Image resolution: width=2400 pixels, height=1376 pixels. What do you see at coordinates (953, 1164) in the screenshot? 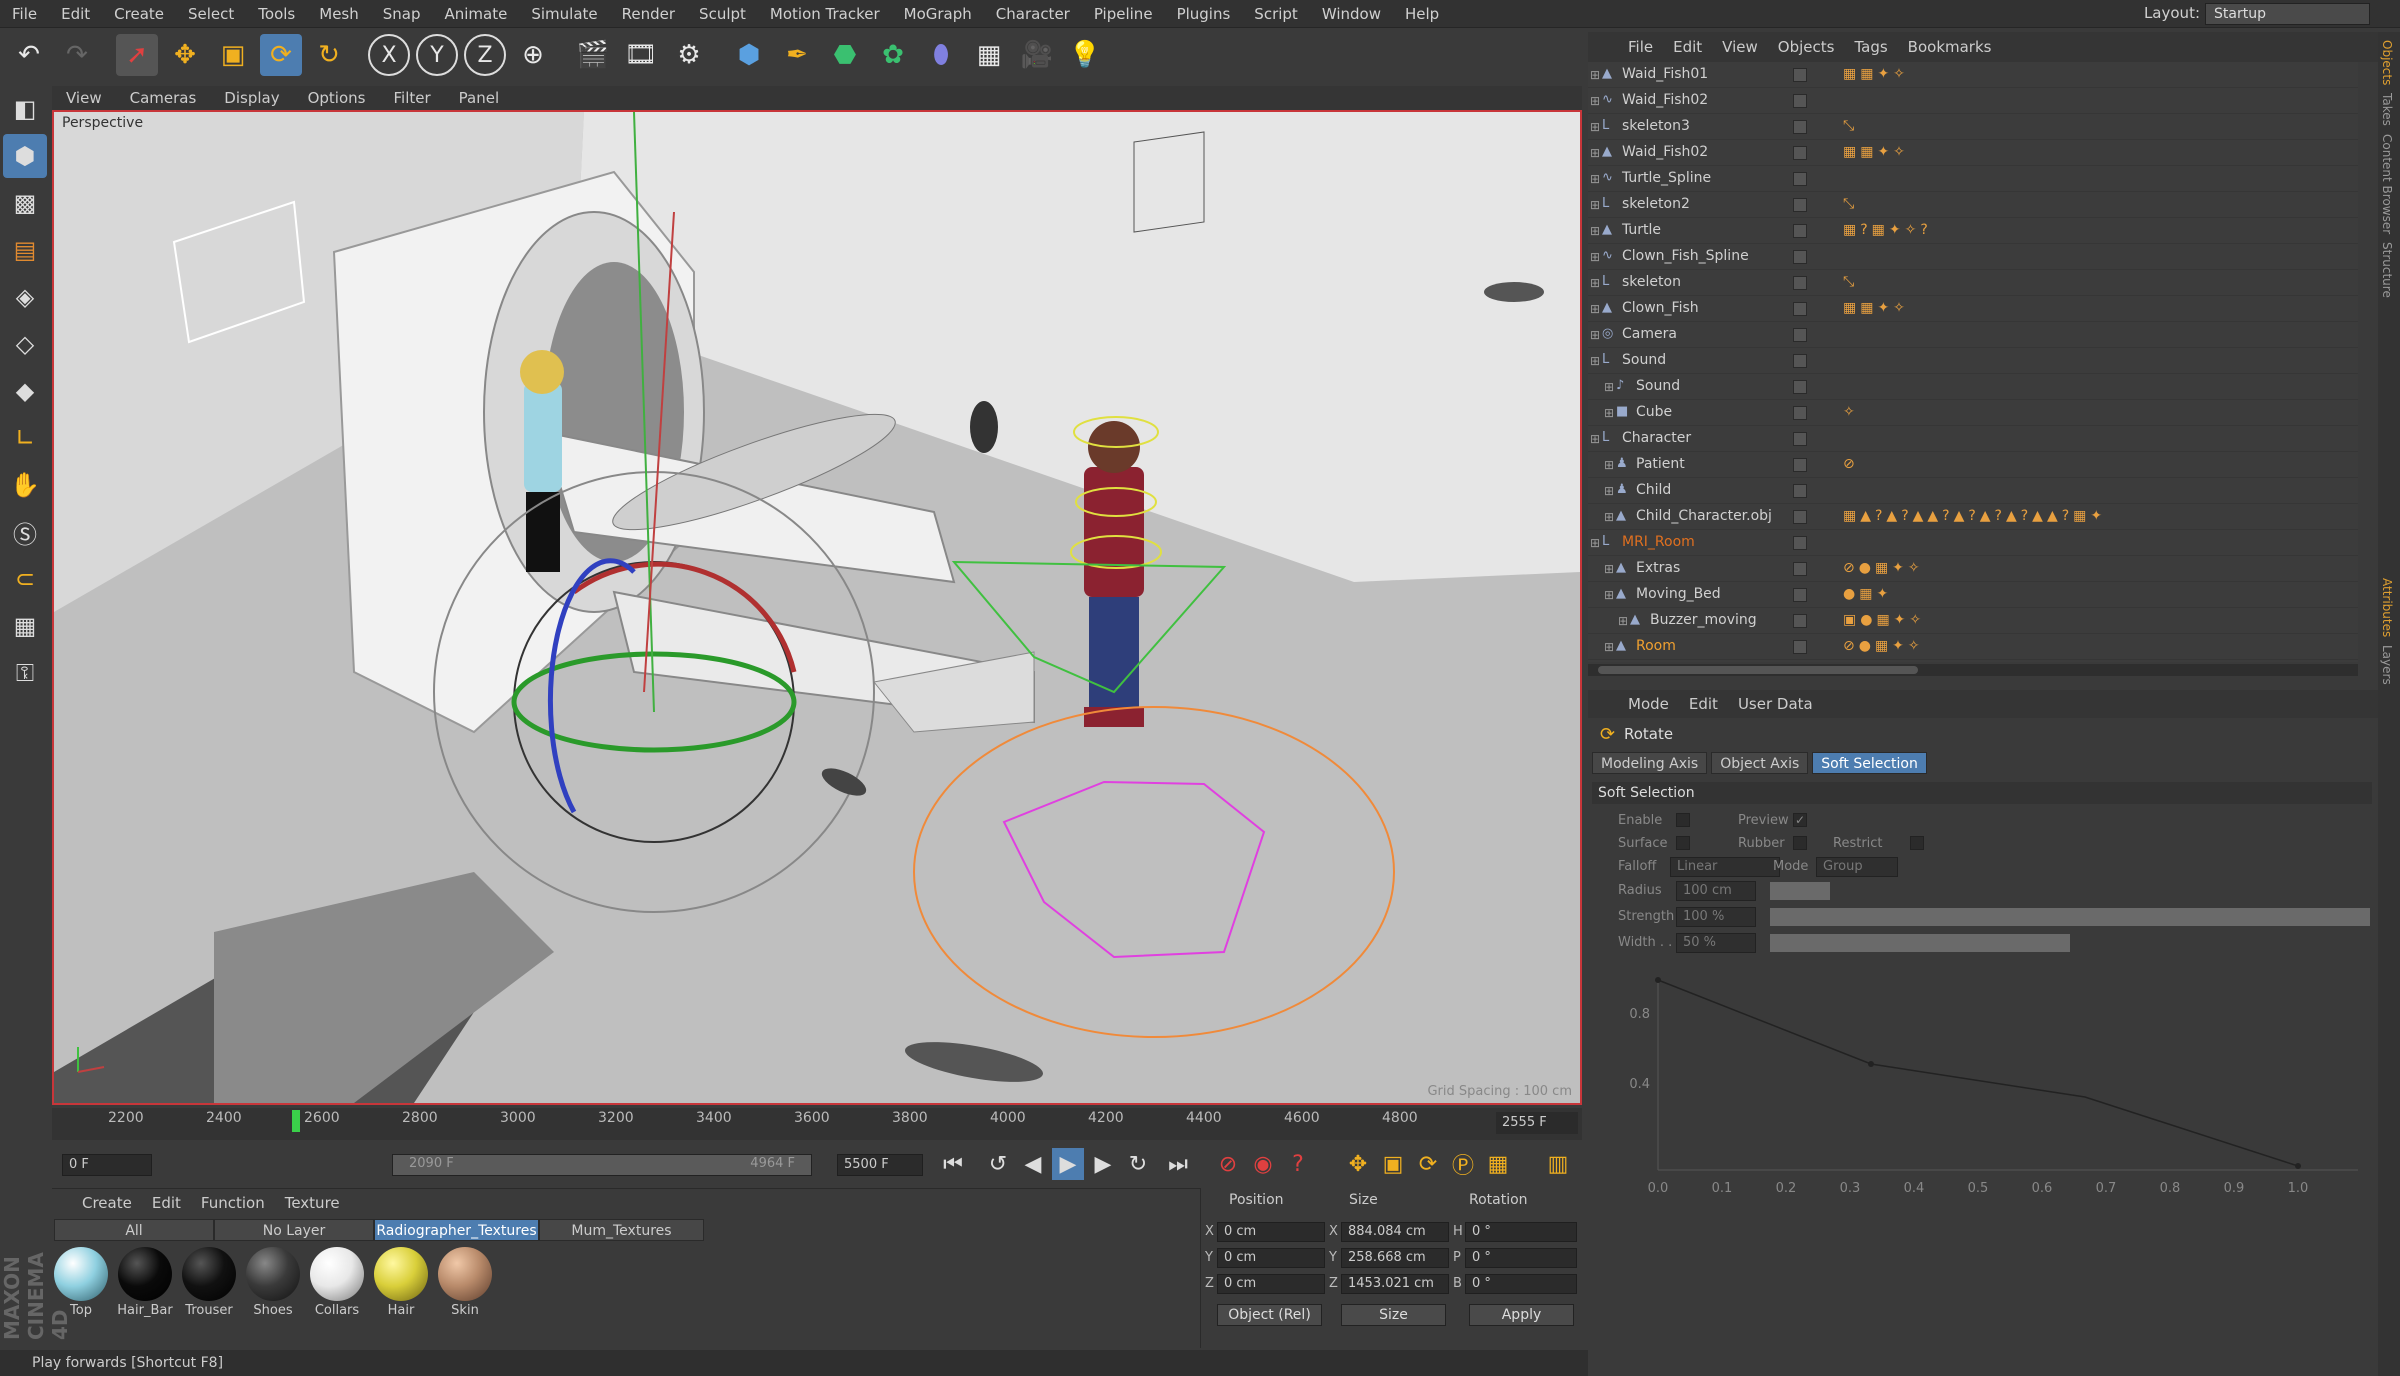
I see `goto-start-icon: ⏮` at bounding box center [953, 1164].